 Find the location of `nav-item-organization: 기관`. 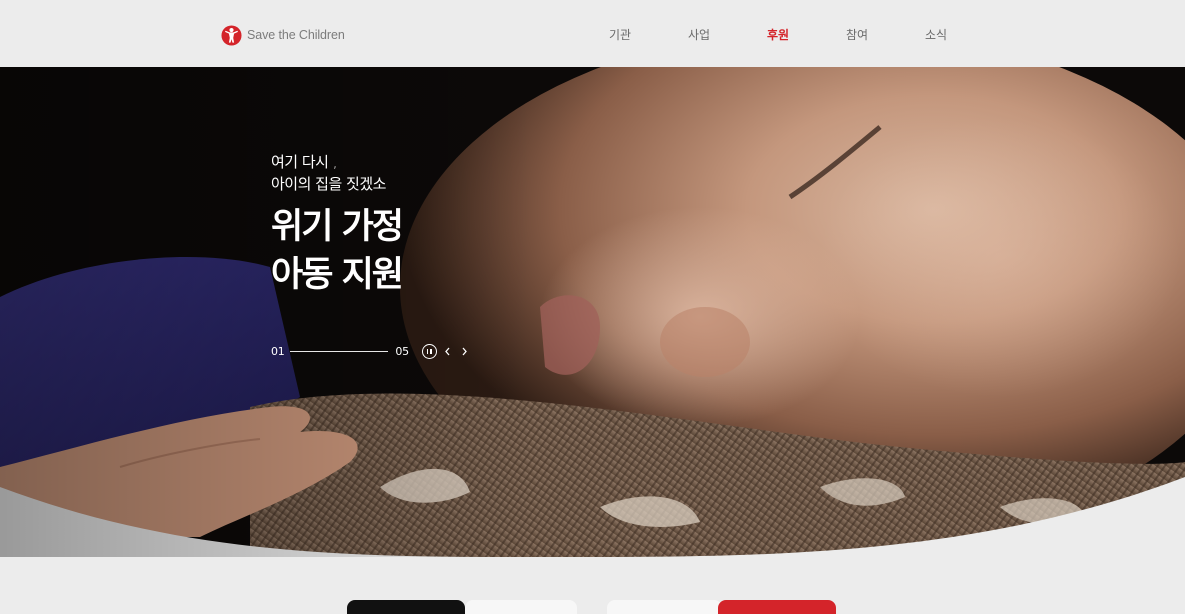

nav-item-organization: 기관 is located at coordinates (620, 34).